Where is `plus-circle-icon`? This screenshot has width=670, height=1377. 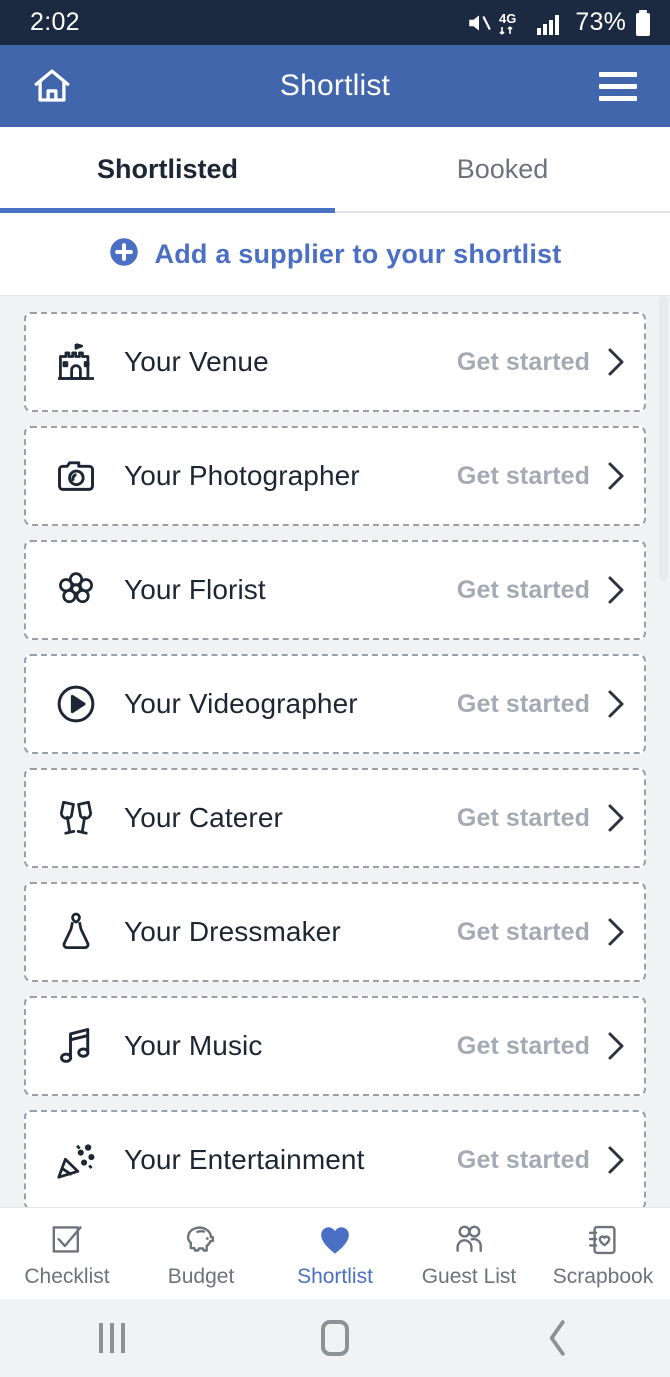 plus-circle-icon is located at coordinates (124, 254).